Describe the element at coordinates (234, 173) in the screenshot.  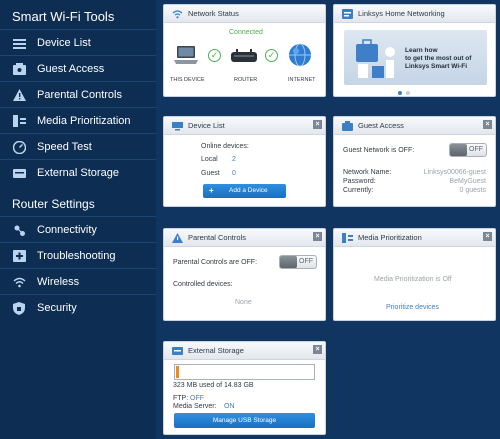
I see `guest-count: 0` at that location.